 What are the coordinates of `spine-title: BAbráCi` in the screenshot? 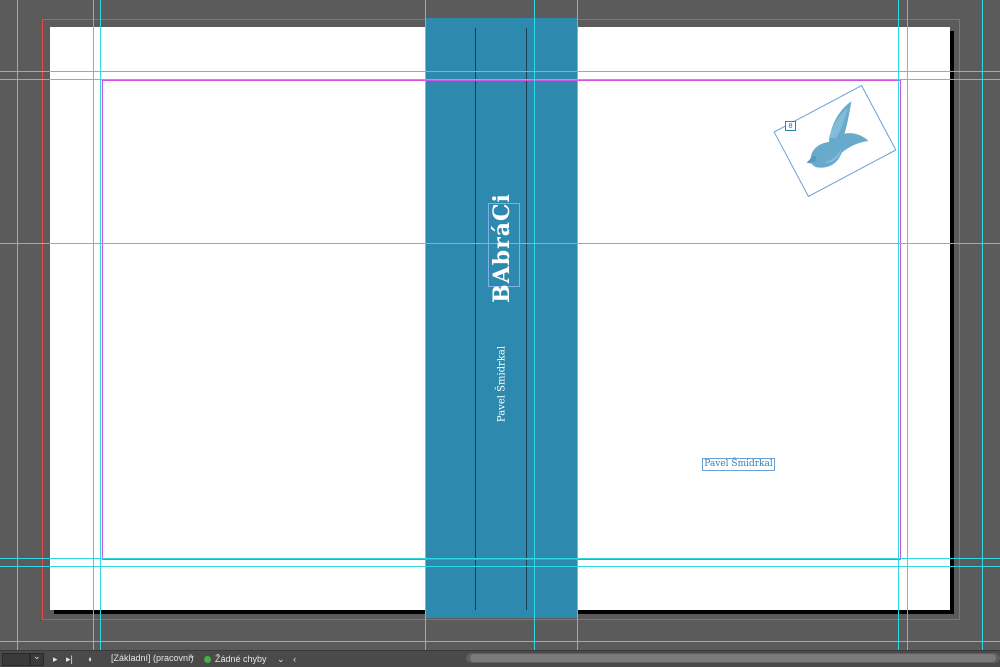 It's located at (502, 248).